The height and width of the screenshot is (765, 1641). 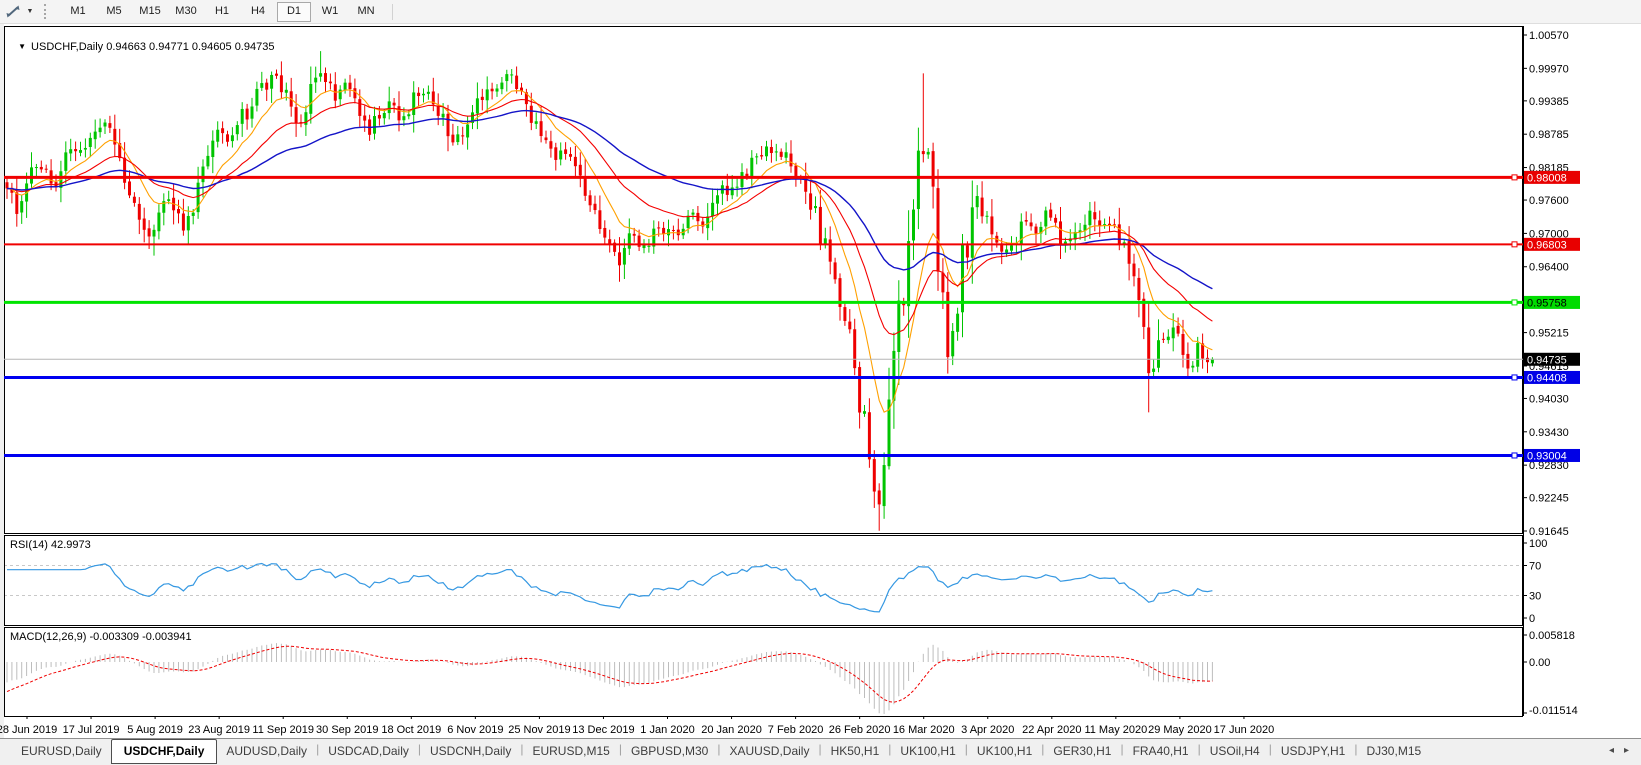 What do you see at coordinates (1547, 245) in the screenshot?
I see `svg-text: 0.96803` at bounding box center [1547, 245].